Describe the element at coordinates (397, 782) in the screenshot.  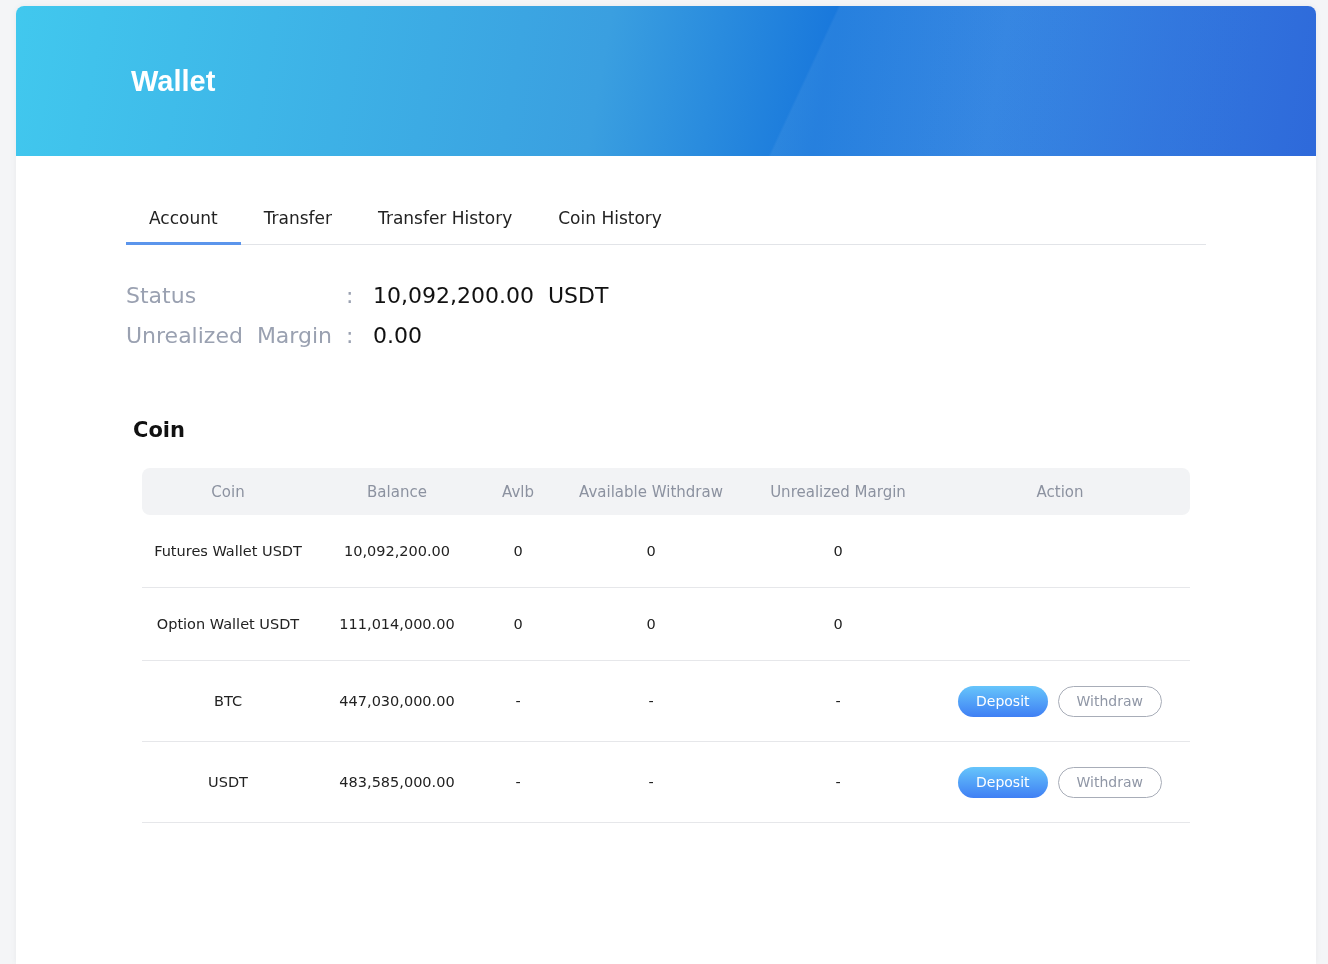
I see `table-cell-text: 483,585,000.00` at that location.